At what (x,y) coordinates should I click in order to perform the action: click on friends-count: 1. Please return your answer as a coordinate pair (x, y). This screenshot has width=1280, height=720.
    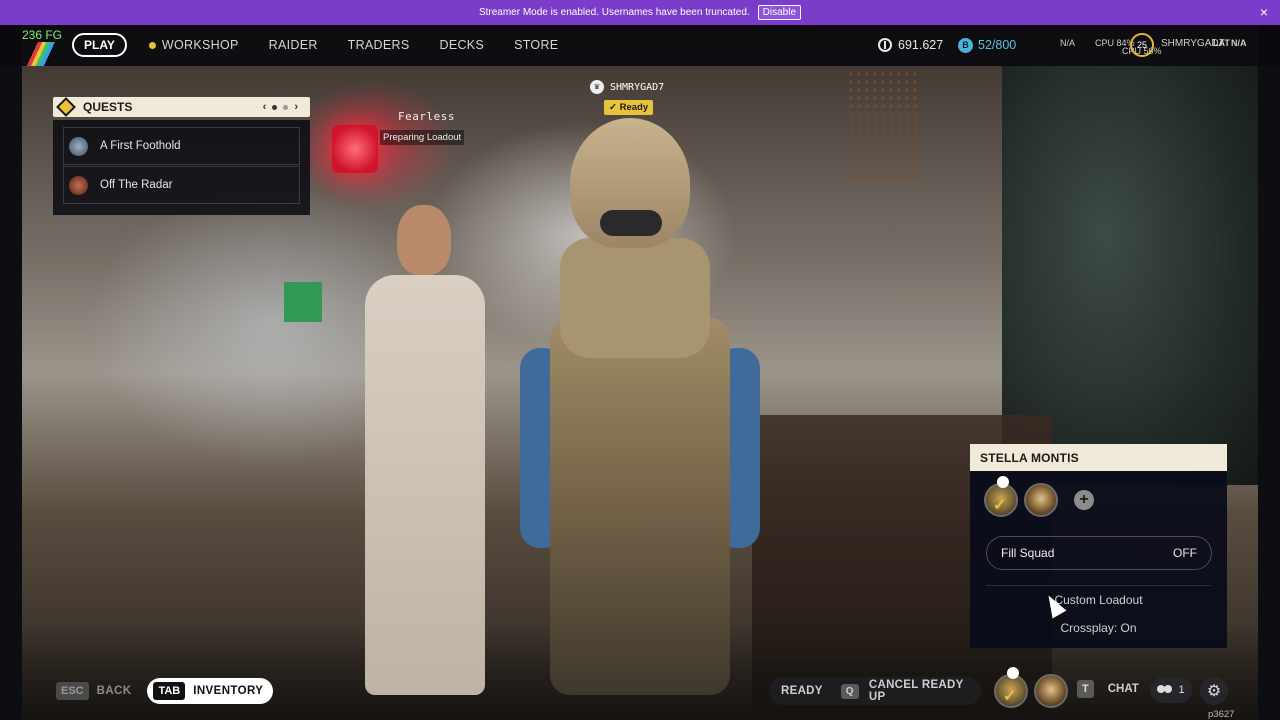
    Looking at the image, I should click on (1181, 690).